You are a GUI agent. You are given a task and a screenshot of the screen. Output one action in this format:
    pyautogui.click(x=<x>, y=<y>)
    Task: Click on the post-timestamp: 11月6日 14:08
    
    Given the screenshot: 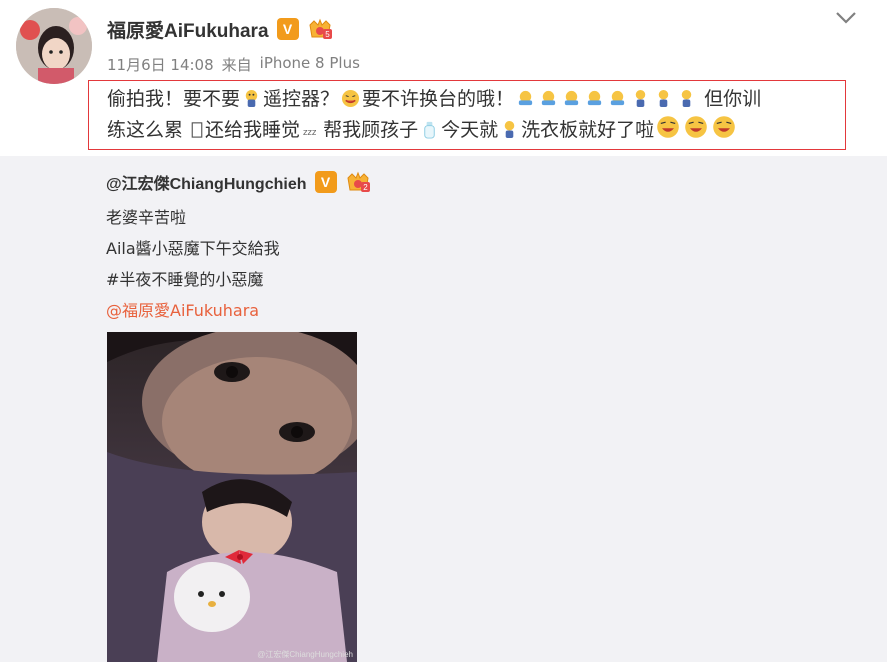 What is the action you would take?
    pyautogui.click(x=160, y=64)
    